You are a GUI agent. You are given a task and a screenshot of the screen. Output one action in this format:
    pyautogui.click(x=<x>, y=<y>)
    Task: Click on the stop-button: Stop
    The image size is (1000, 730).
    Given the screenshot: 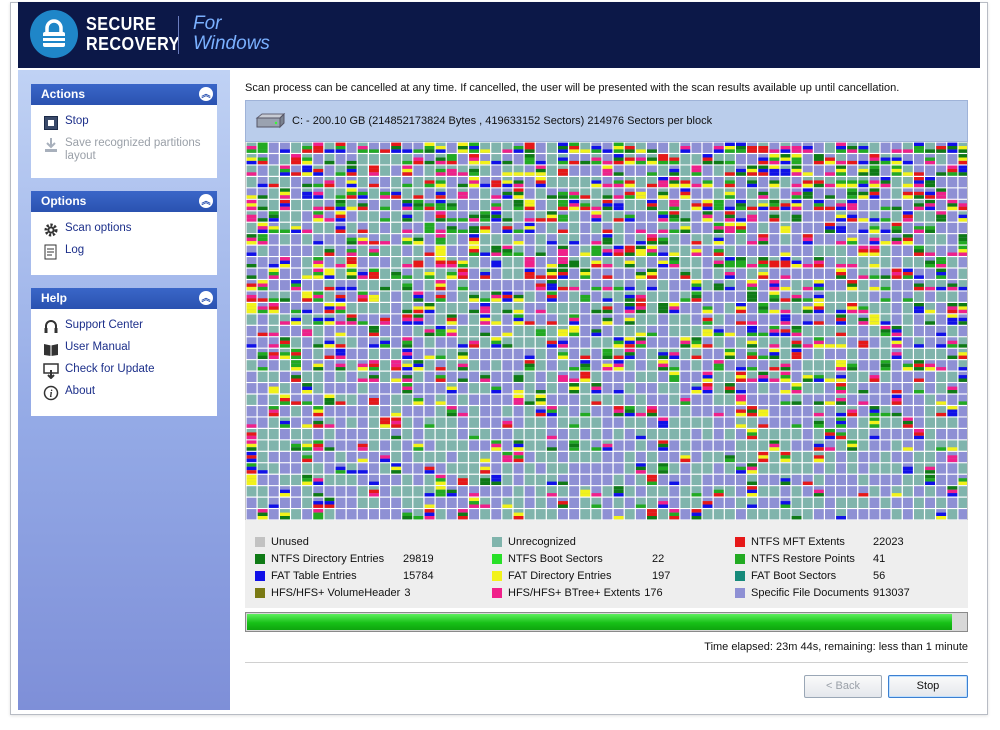 What is the action you would take?
    pyautogui.click(x=928, y=686)
    